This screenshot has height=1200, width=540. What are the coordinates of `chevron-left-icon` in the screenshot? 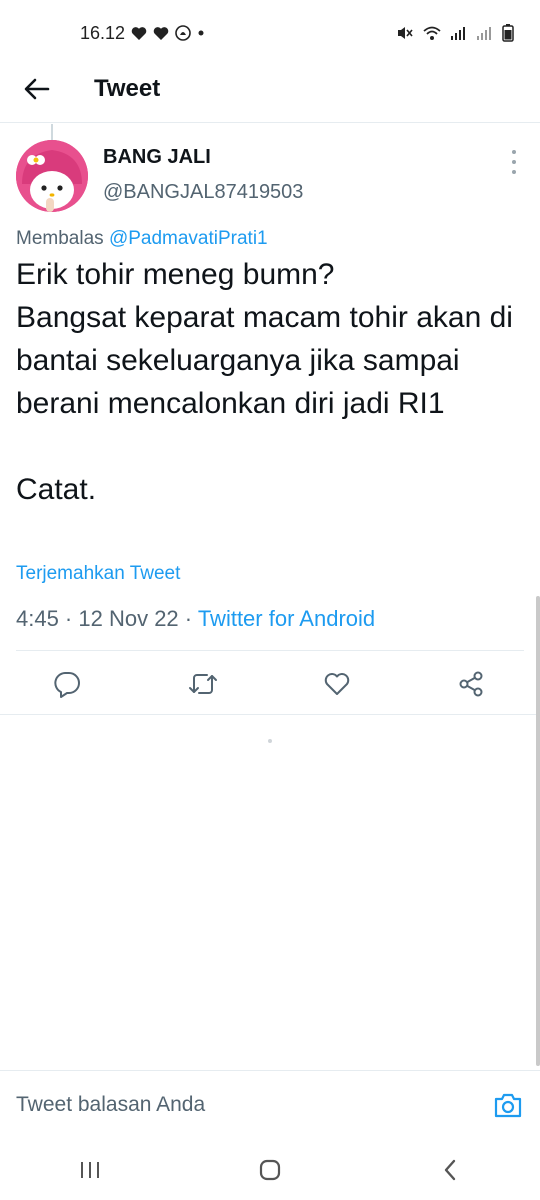 It's located at (450, 1170).